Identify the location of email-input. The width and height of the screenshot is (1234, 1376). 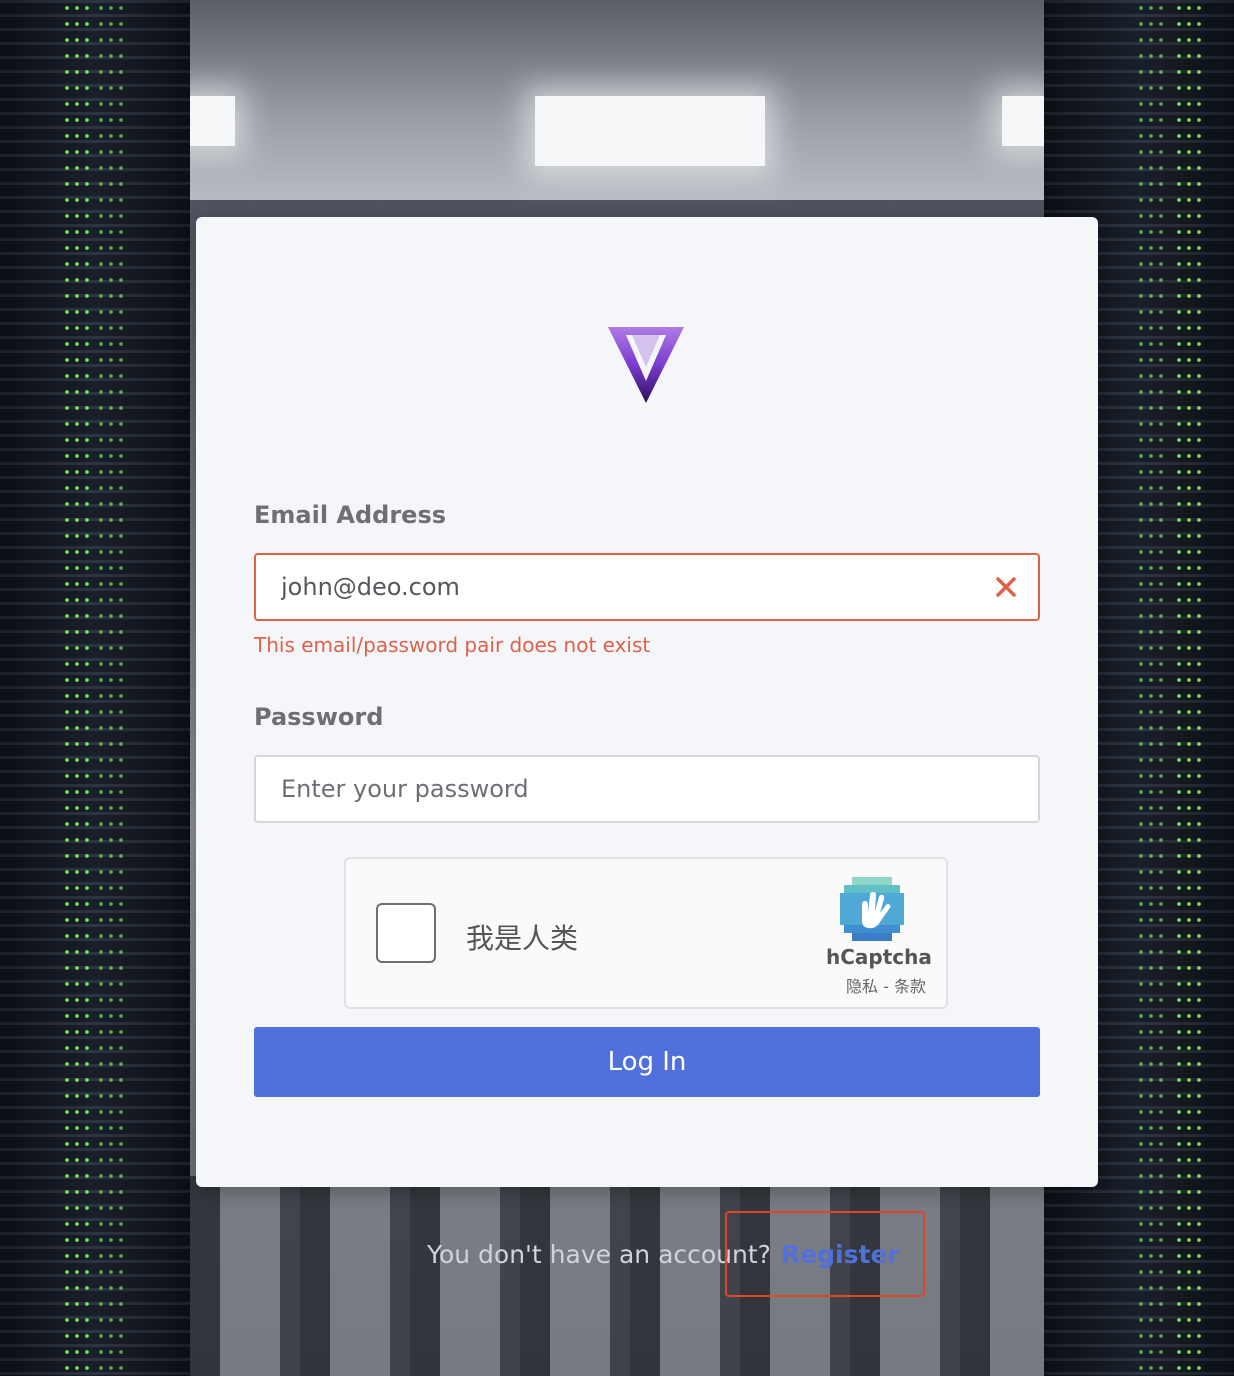
(647, 587).